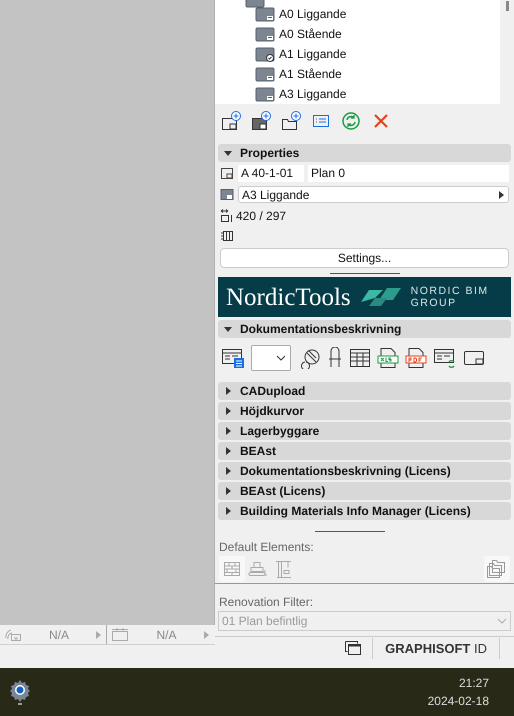 The image size is (514, 716). I want to click on submenu-arrow-icon, so click(502, 194).